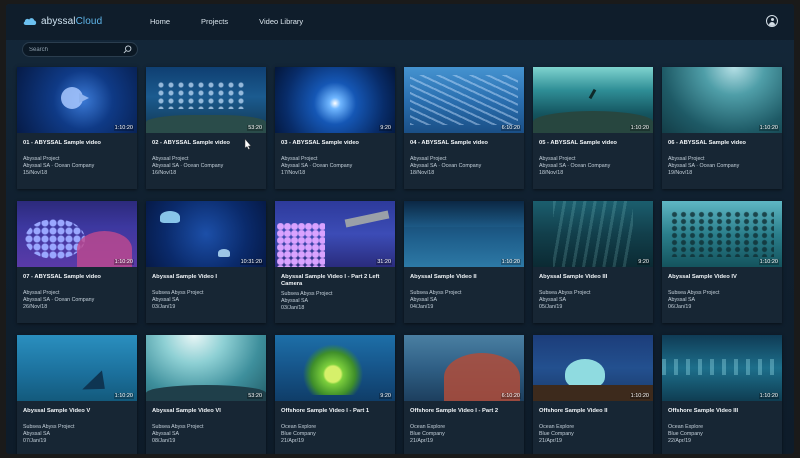 The image size is (800, 458). Describe the element at coordinates (551, 307) in the screenshot. I see `video-date: 05/Jan/19` at that location.